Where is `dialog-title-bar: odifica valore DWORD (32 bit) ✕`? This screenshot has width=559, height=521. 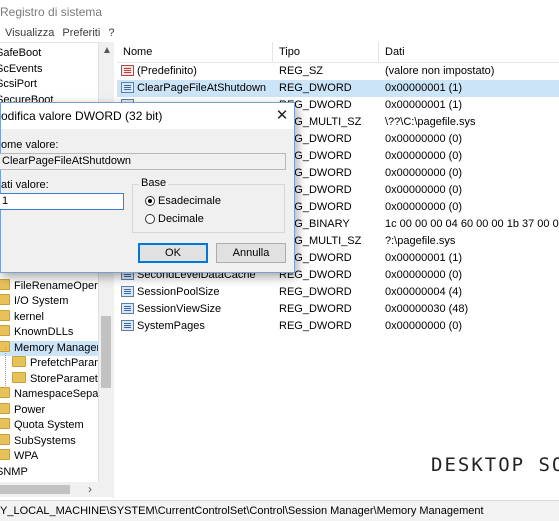
dialog-title-bar: odifica valore DWORD (32 bit) ✕ is located at coordinates (147, 116).